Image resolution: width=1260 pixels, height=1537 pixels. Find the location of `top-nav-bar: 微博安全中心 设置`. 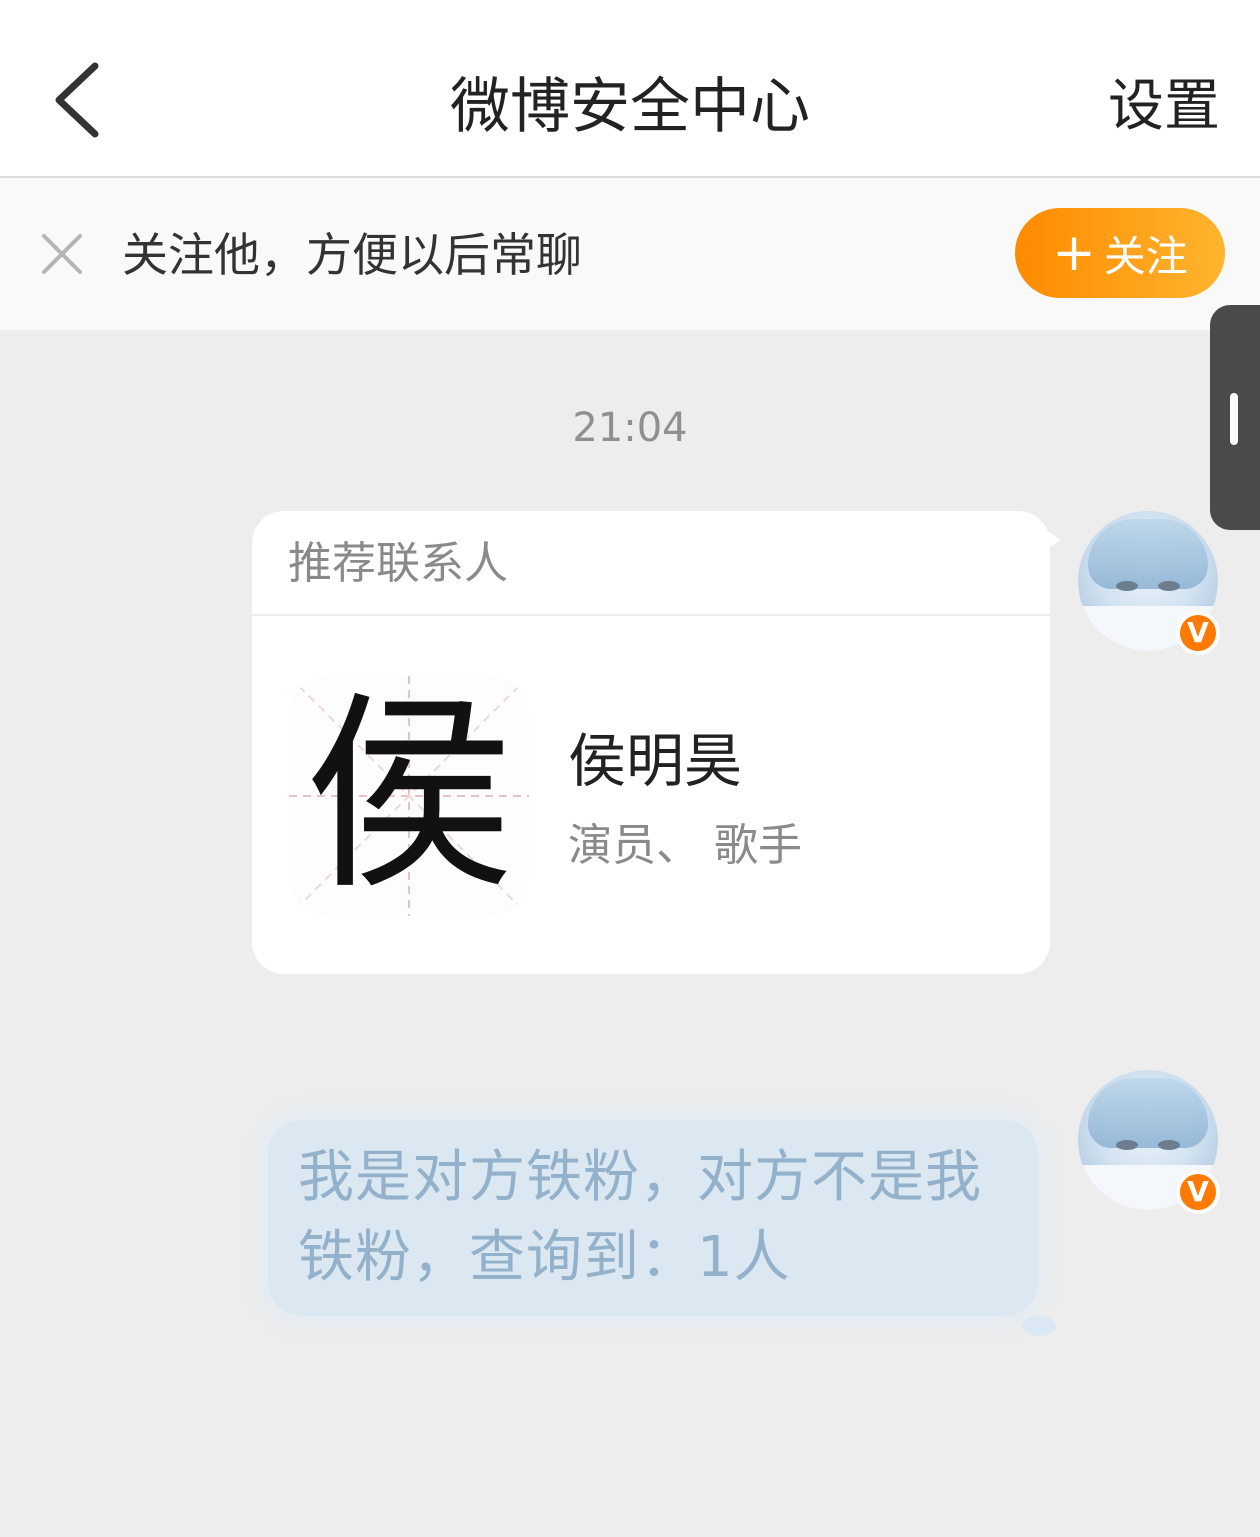

top-nav-bar: 微博安全中心 设置 is located at coordinates (630, 89).